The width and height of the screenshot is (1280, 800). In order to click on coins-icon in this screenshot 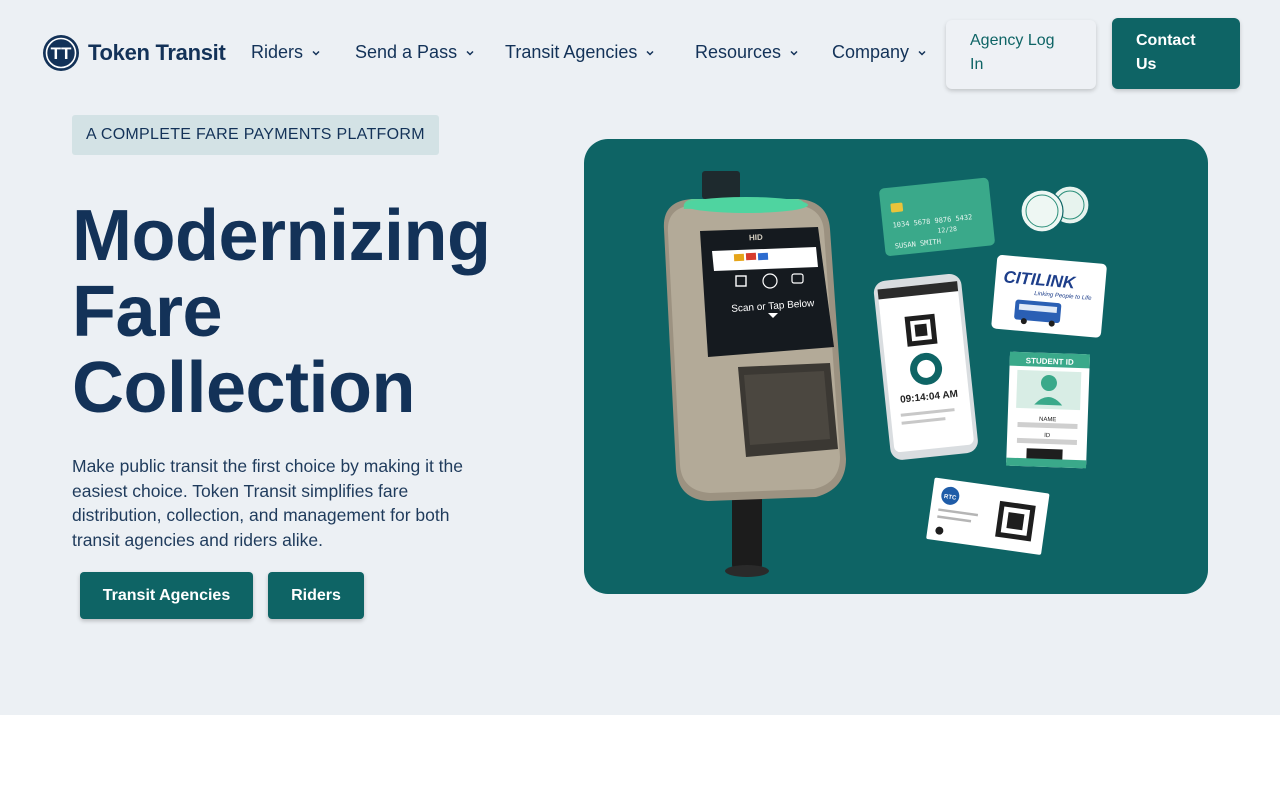, I will do `click(1055, 209)`.